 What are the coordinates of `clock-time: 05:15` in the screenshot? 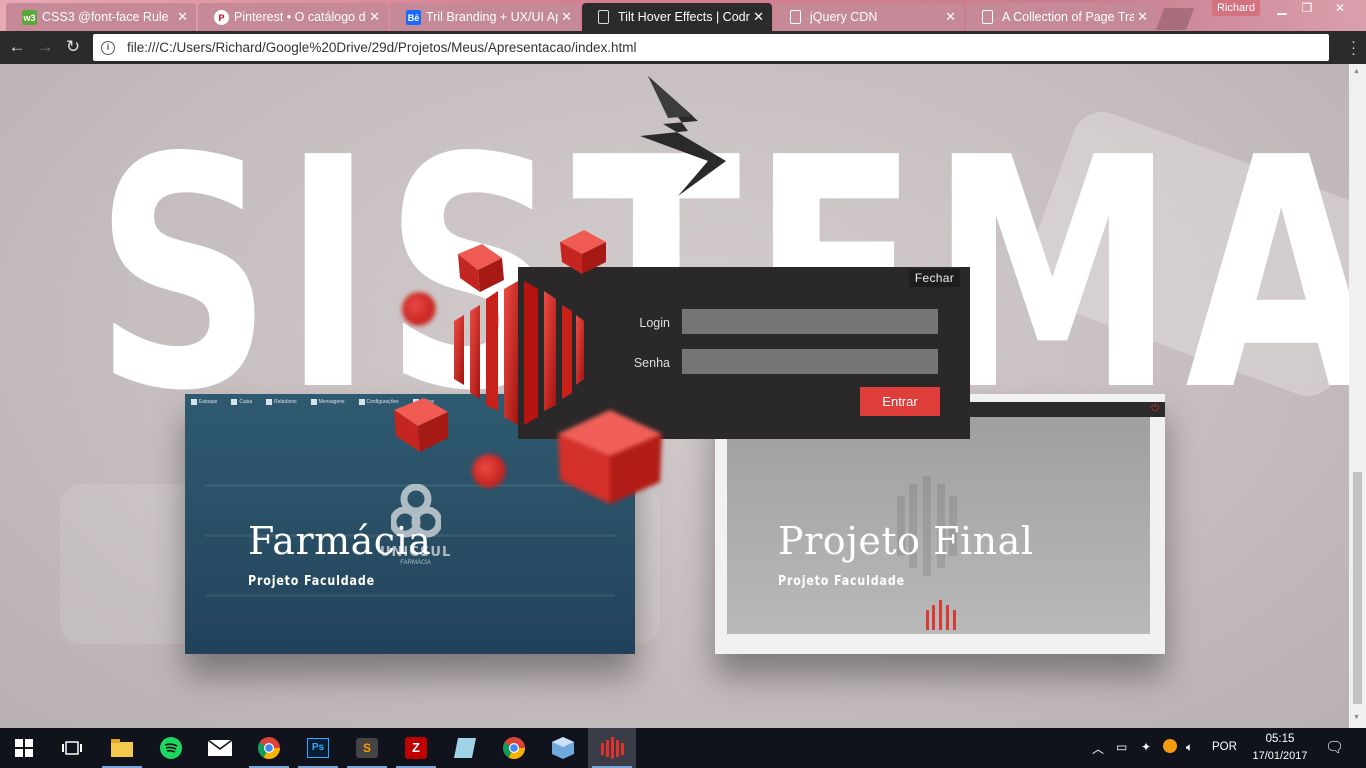 It's located at (1280, 739).